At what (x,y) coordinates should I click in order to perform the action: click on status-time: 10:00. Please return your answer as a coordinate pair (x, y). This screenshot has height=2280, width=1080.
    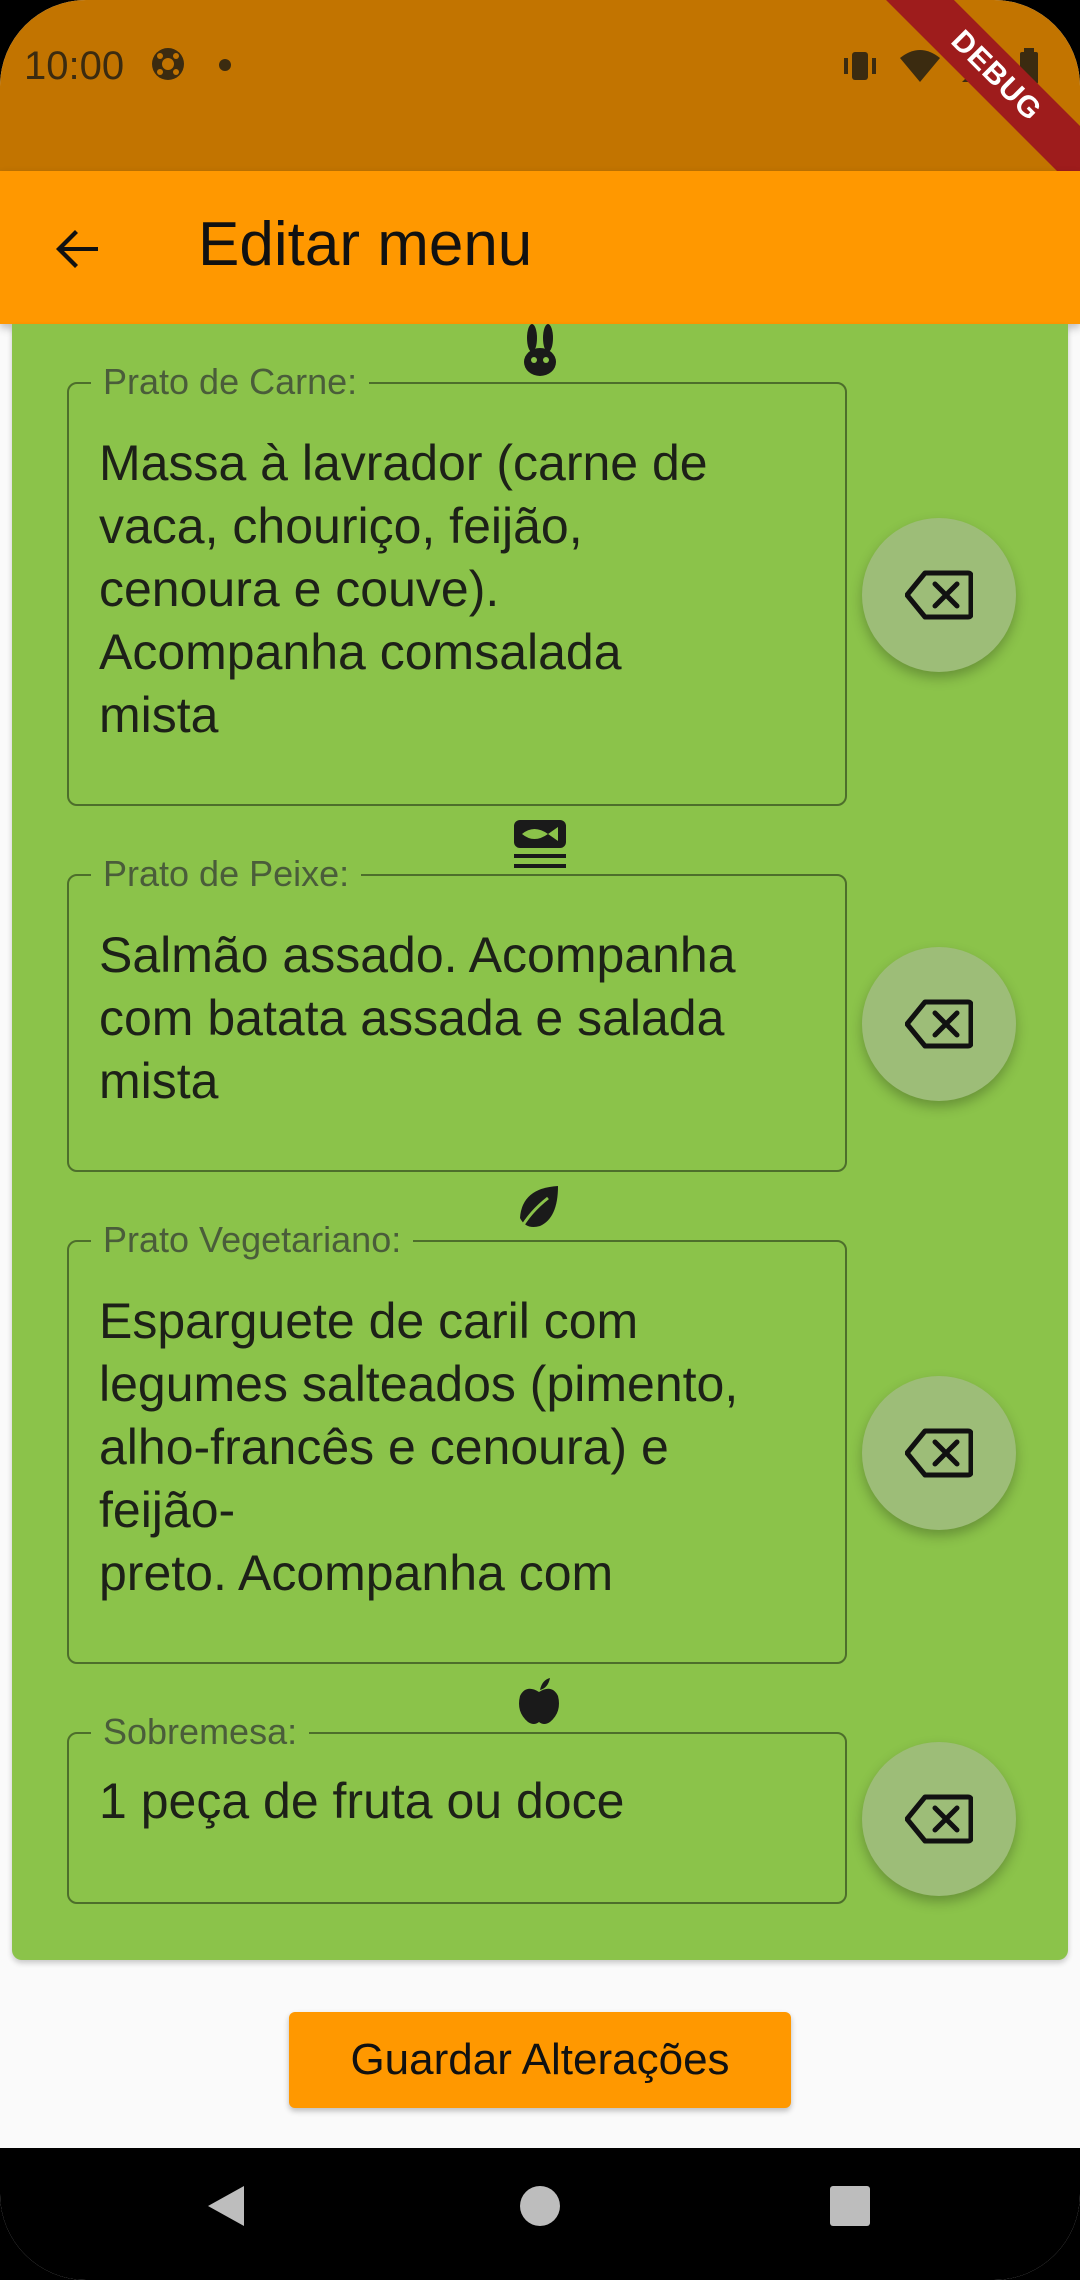
    Looking at the image, I should click on (74, 66).